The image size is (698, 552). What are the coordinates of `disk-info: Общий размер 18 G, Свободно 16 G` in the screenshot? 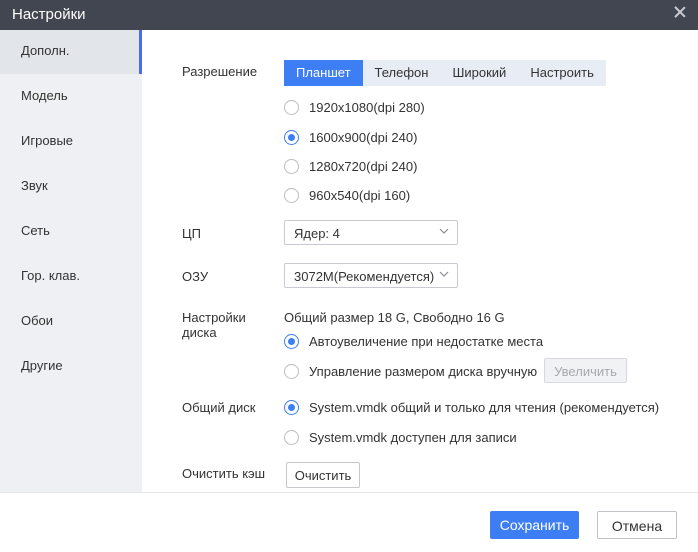 It's located at (394, 317).